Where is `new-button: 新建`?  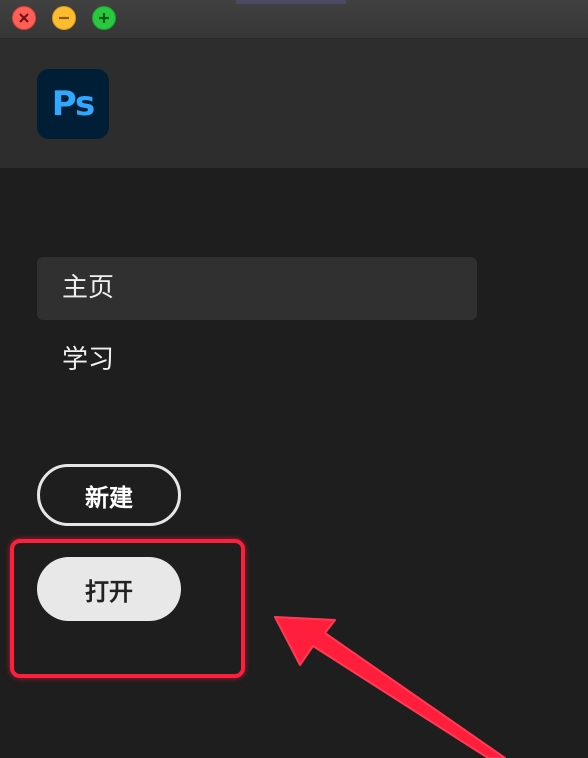 new-button: 新建 is located at coordinates (109, 495).